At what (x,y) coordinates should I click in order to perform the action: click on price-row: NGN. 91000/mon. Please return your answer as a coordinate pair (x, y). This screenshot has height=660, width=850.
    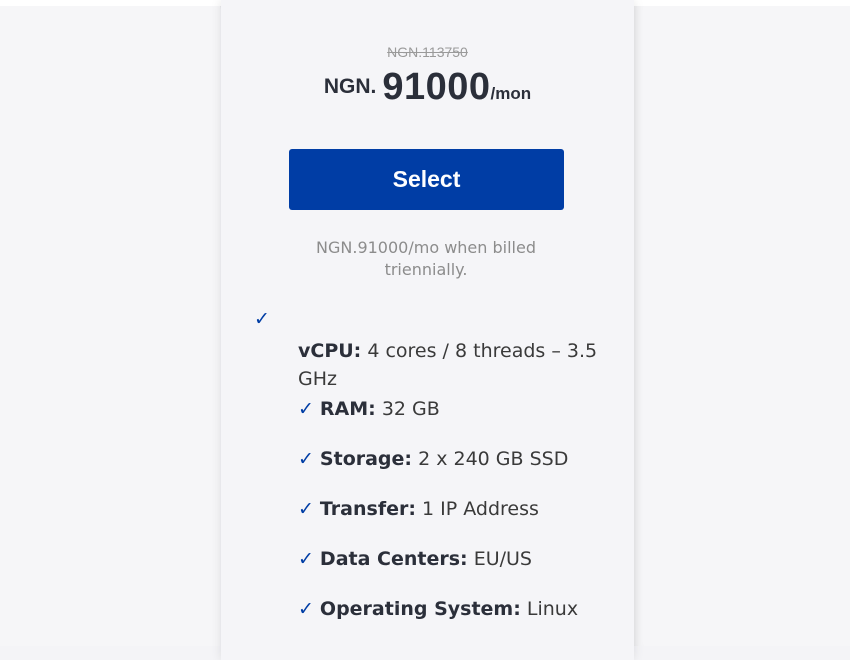
    Looking at the image, I should click on (427, 87).